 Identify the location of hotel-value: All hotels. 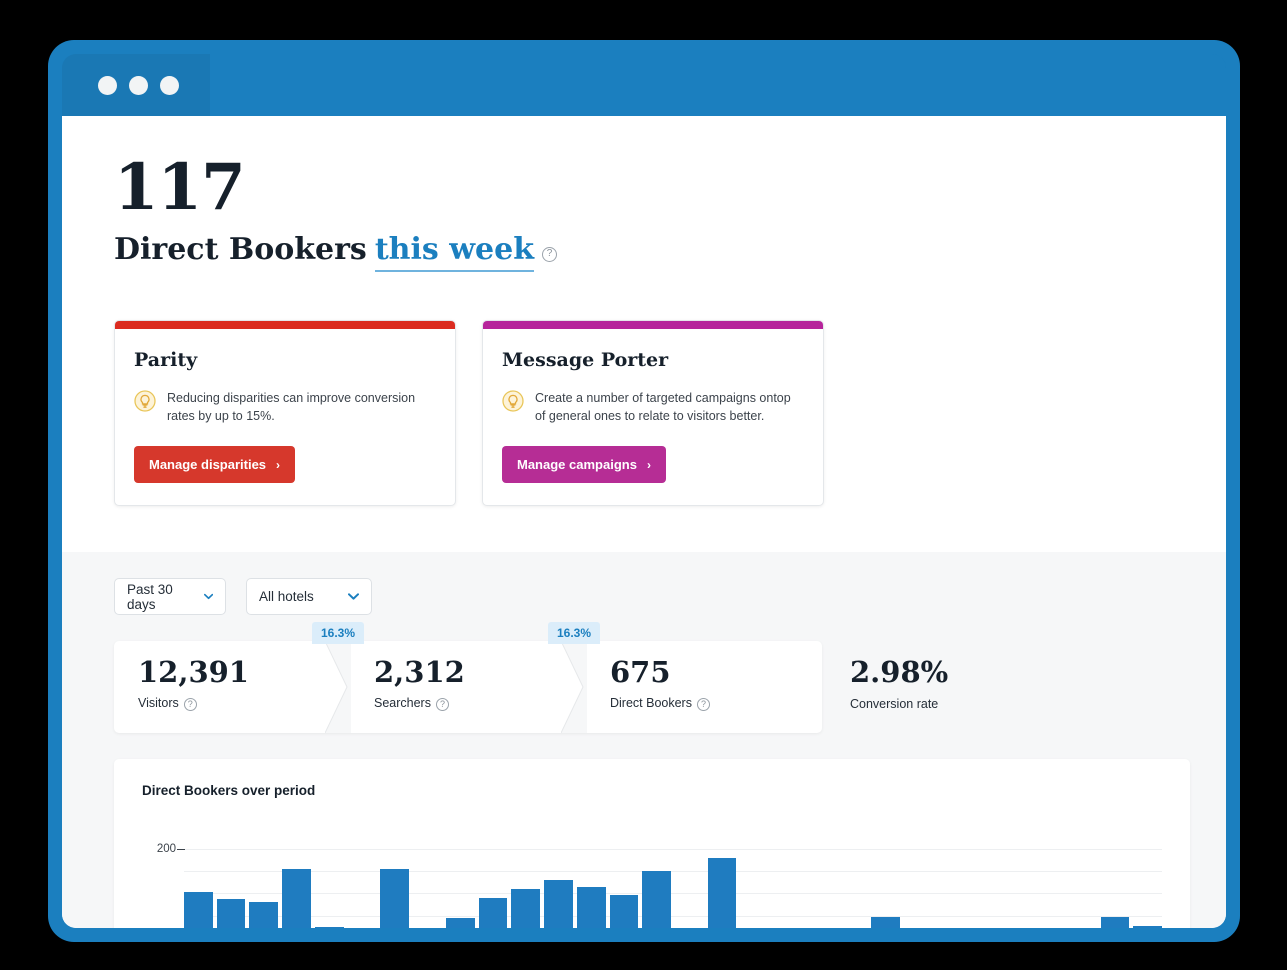
(286, 597).